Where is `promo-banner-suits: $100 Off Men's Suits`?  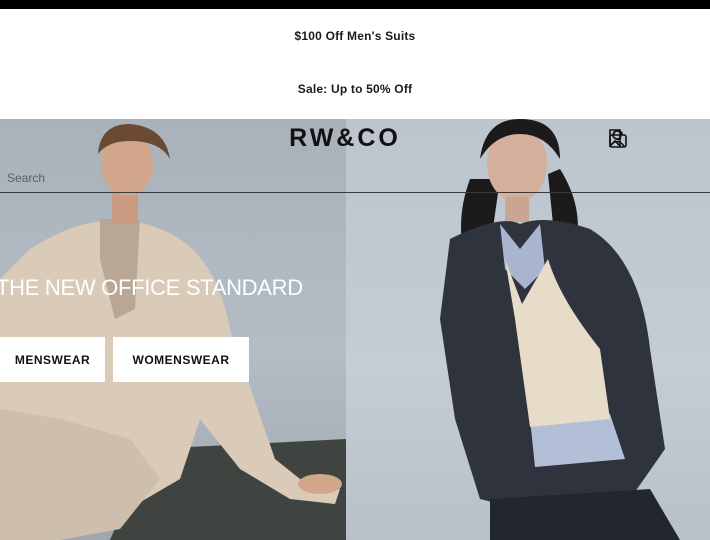
promo-banner-suits: $100 Off Men's Suits is located at coordinates (355, 36).